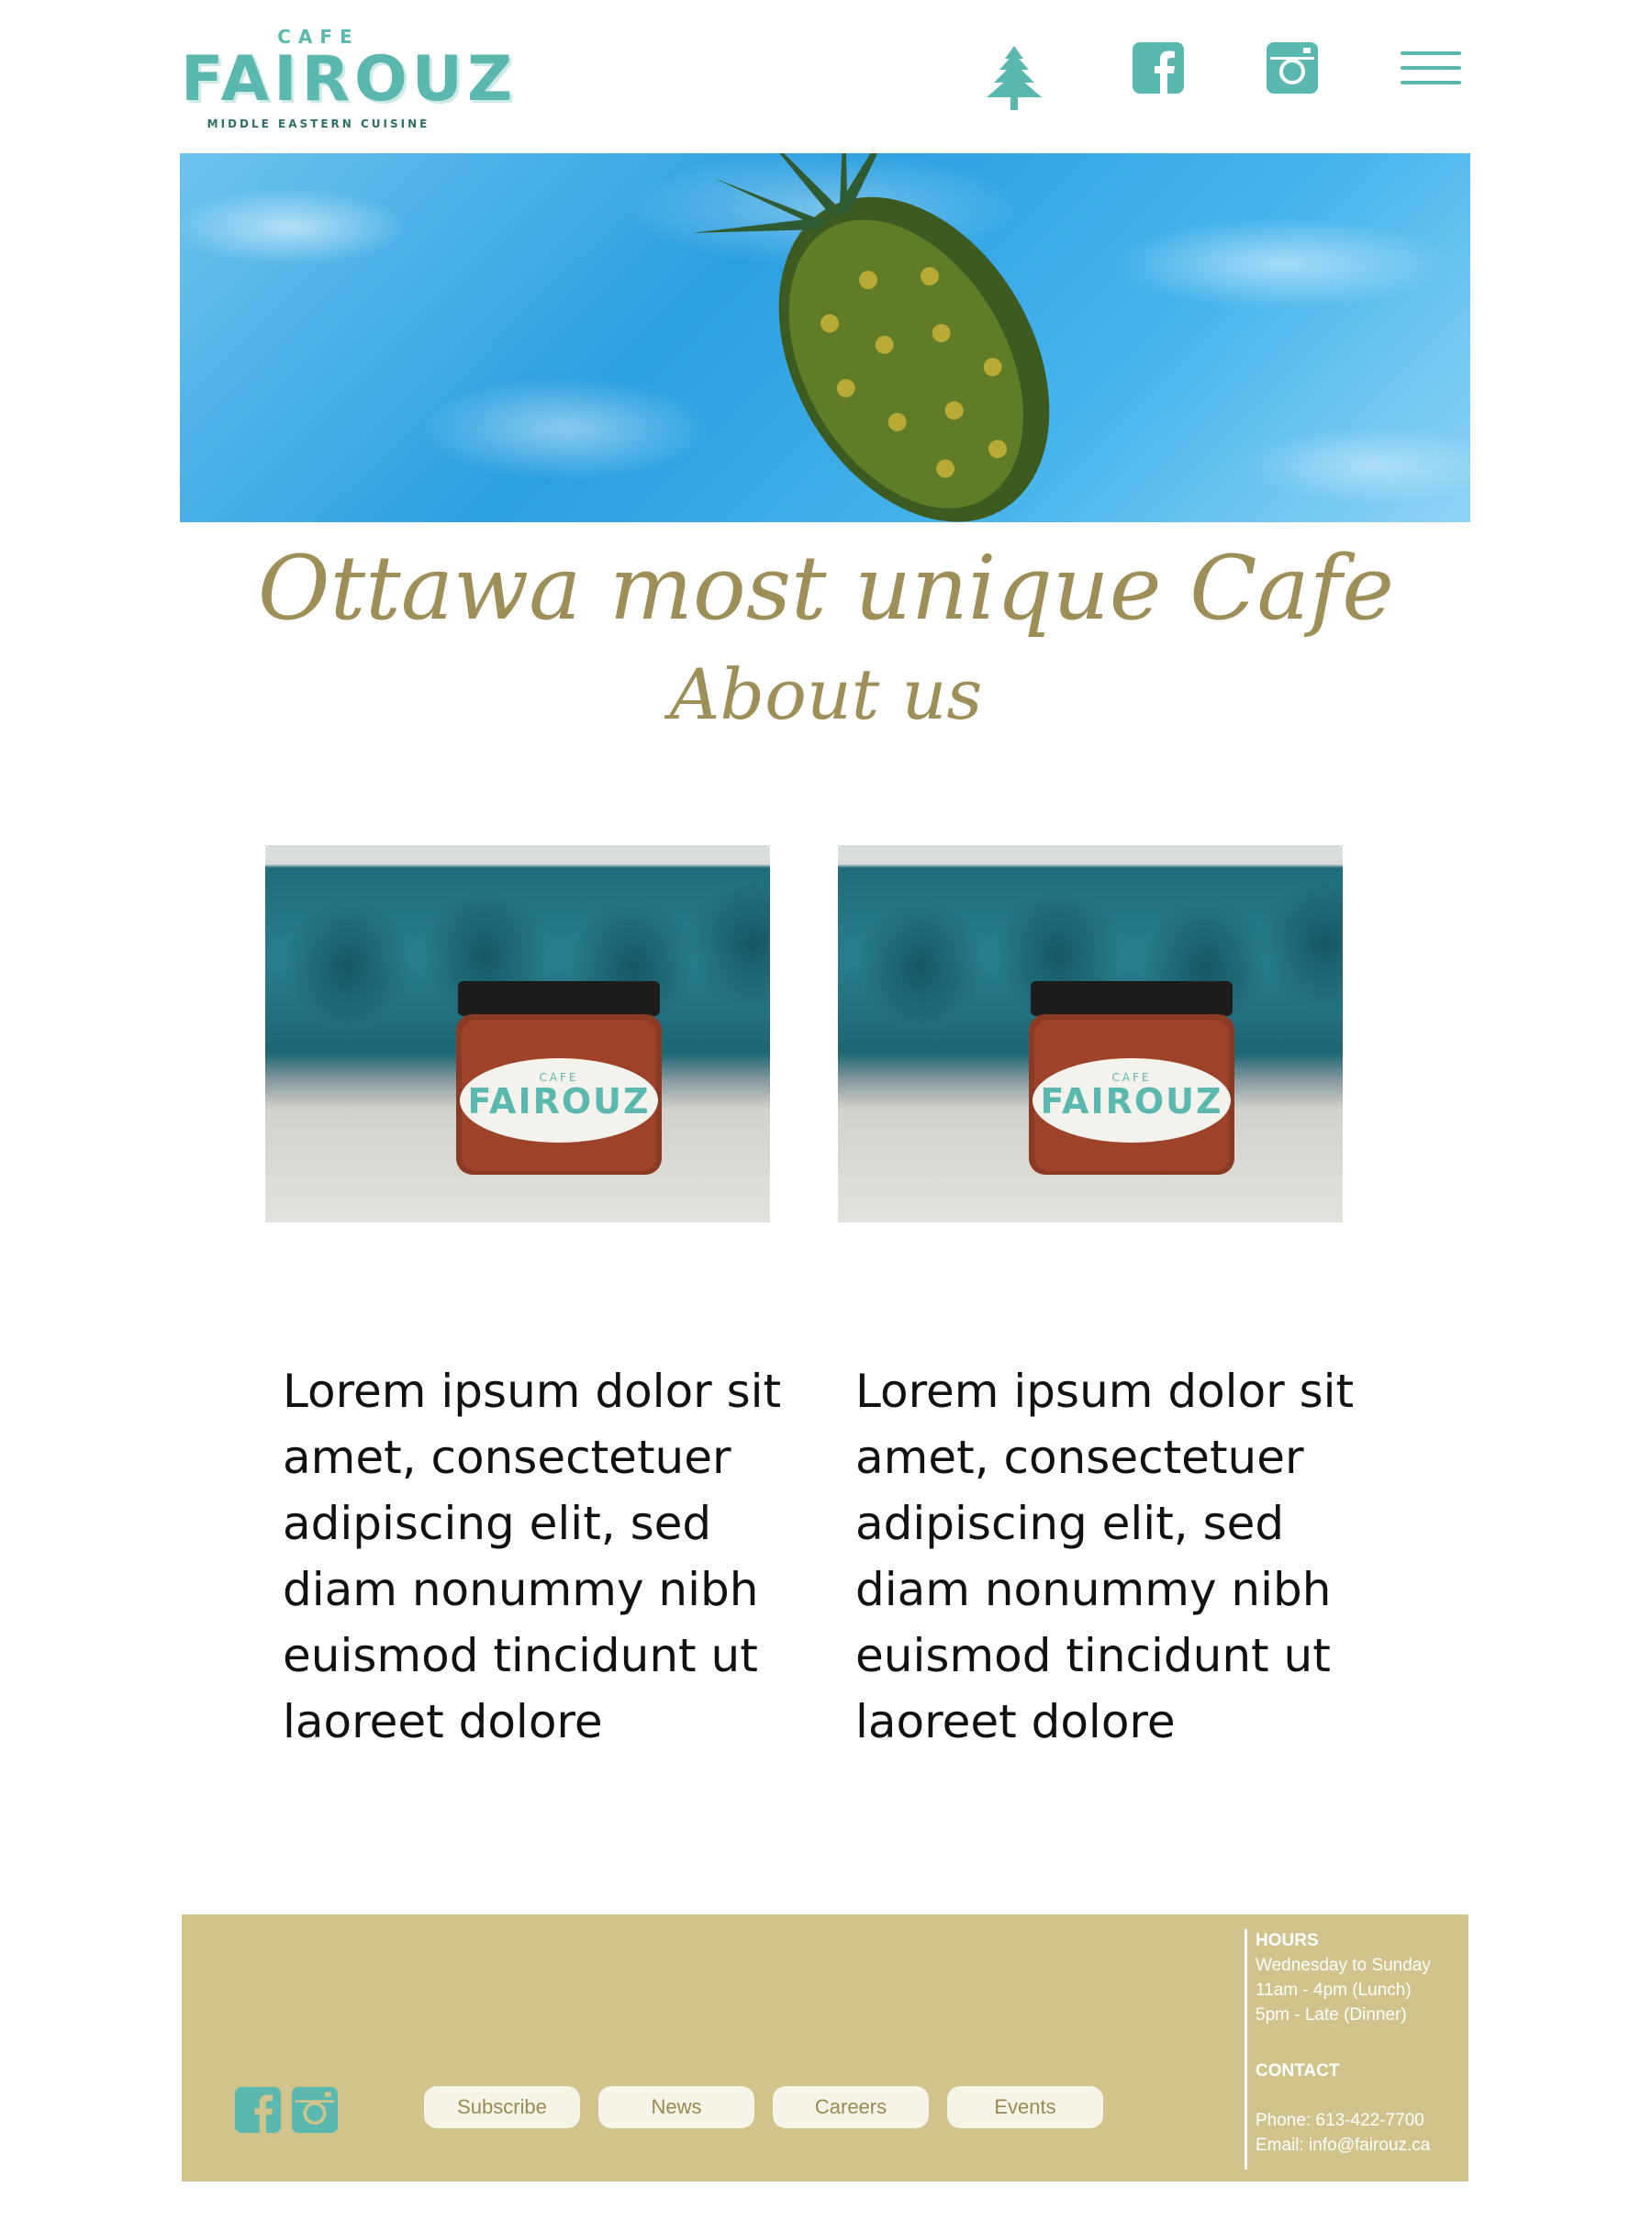  I want to click on cedar-icon, so click(1014, 79).